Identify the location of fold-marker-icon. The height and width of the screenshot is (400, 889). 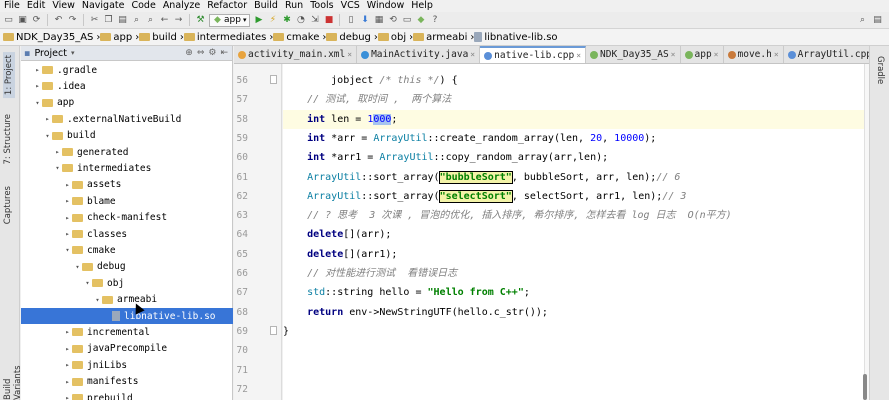
(273, 79).